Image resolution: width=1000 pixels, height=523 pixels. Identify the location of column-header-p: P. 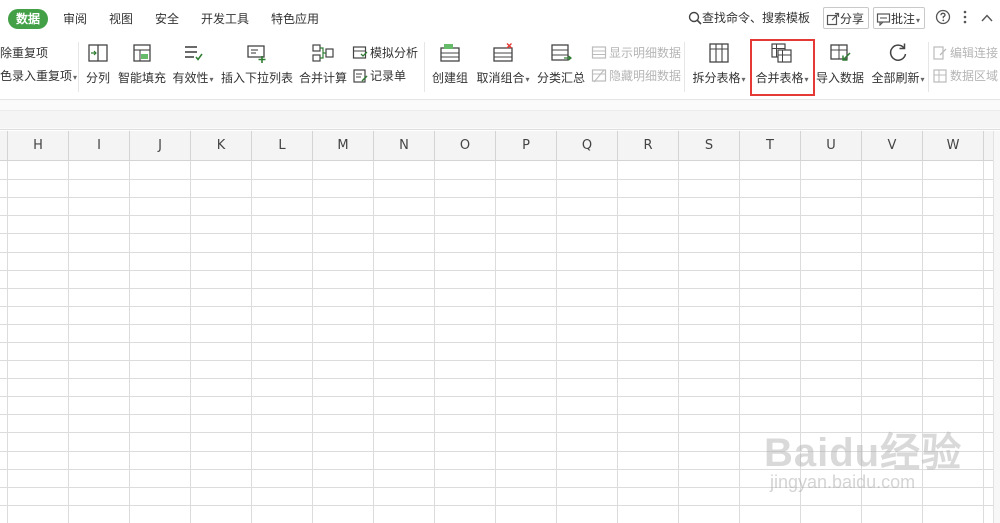
(526, 146).